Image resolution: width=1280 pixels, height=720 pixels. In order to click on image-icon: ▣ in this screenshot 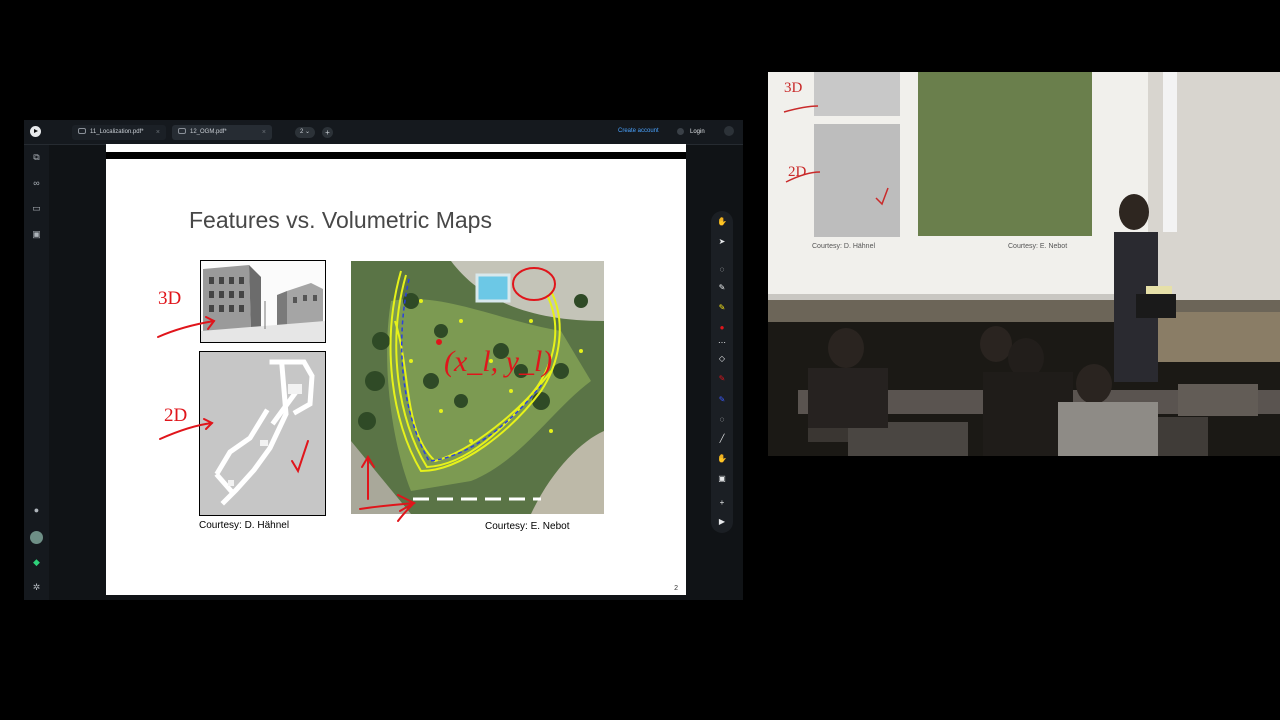, I will do `click(722, 478)`.